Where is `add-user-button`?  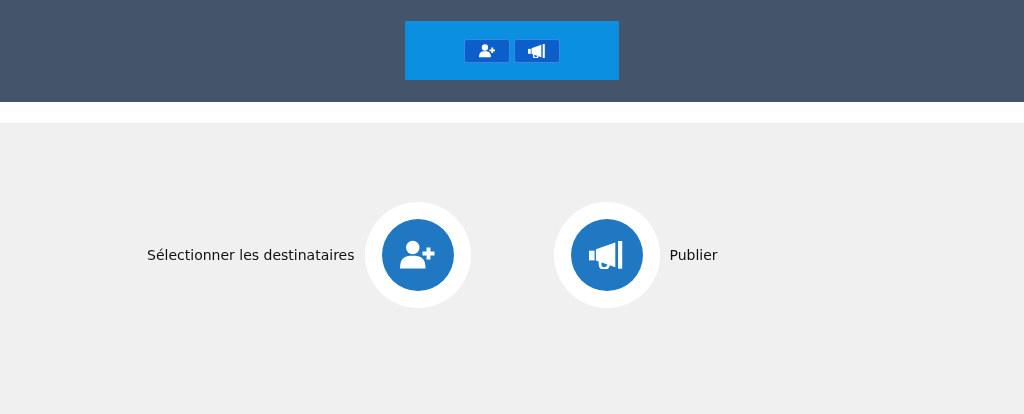 add-user-button is located at coordinates (487, 50).